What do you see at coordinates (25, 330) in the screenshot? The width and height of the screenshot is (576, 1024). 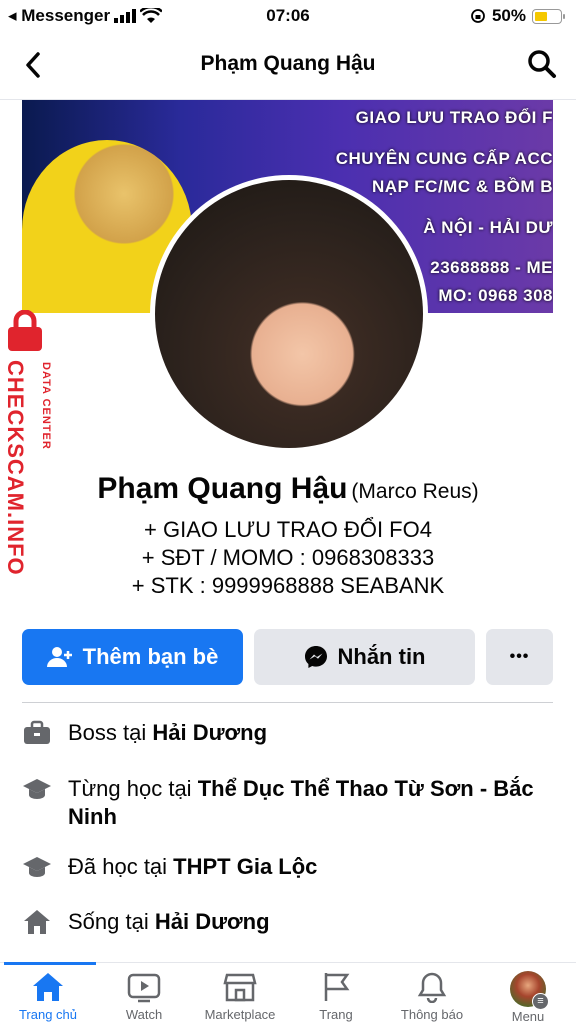 I see `lock-icon` at bounding box center [25, 330].